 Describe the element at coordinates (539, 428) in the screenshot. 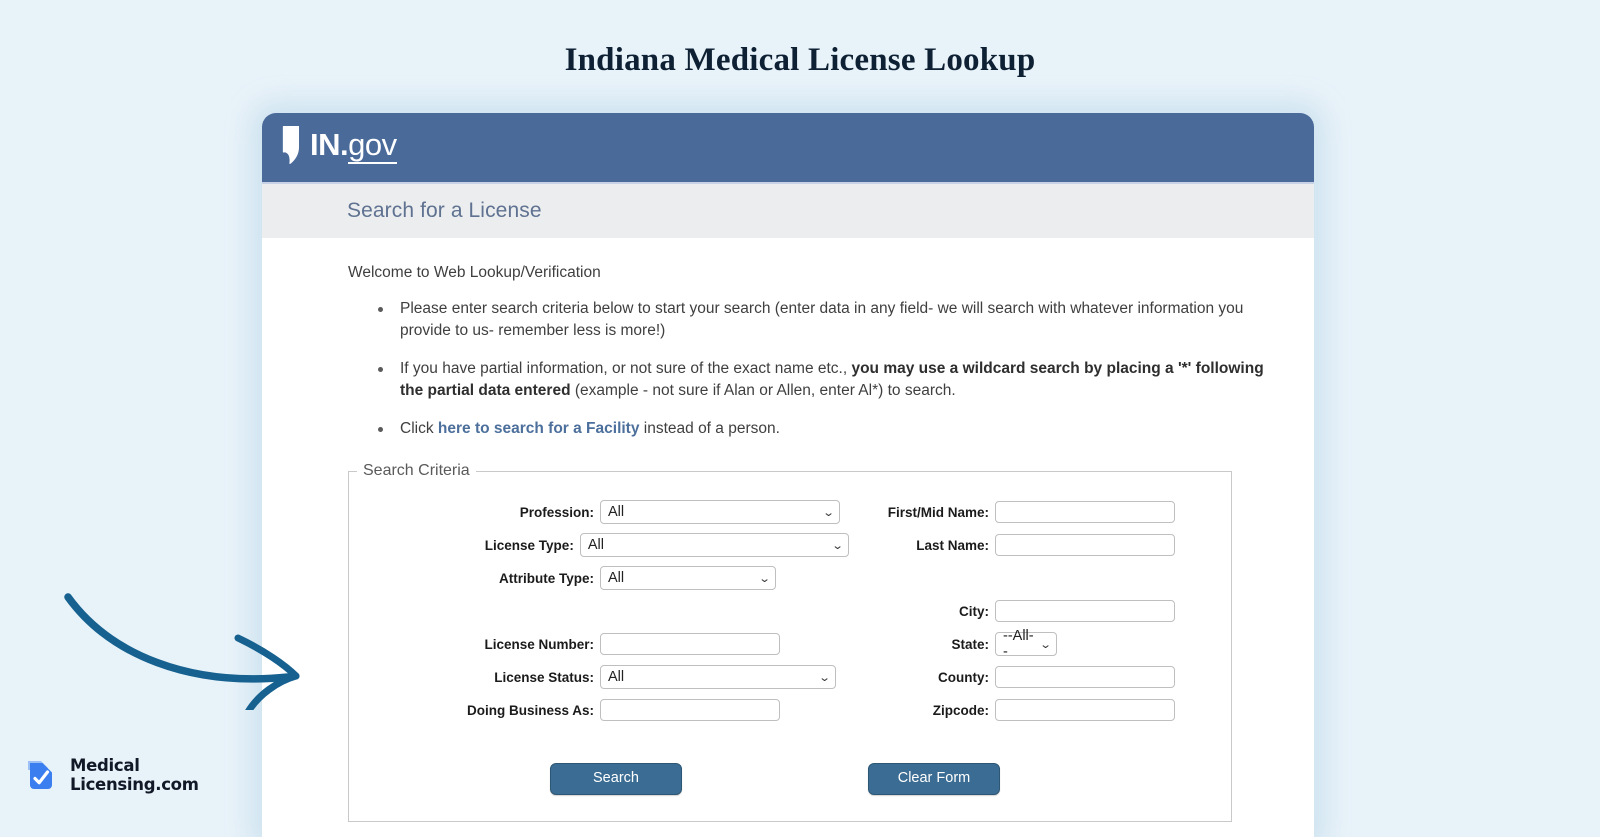

I see `facility-search-link: here to search for a Facility` at that location.